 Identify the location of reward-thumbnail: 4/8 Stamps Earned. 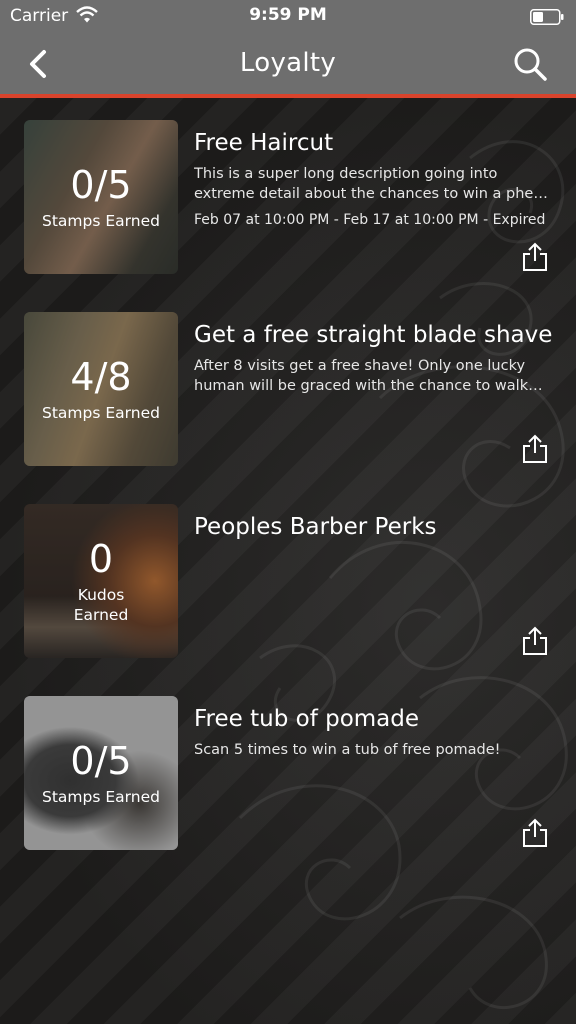
(101, 389).